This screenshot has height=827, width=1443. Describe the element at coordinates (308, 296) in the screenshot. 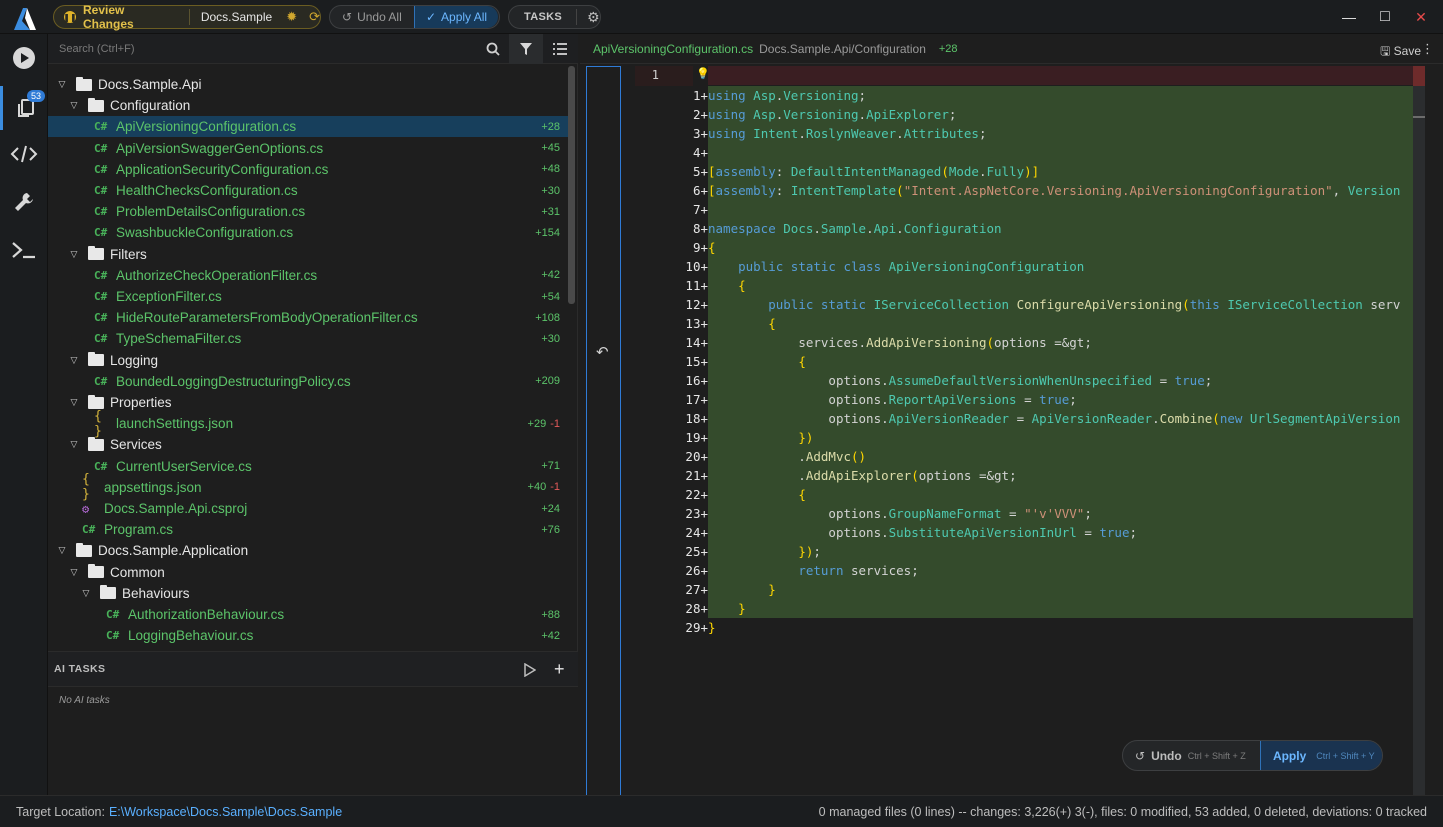

I see `tree-file: C# ExceptionFilter.cs +54` at that location.